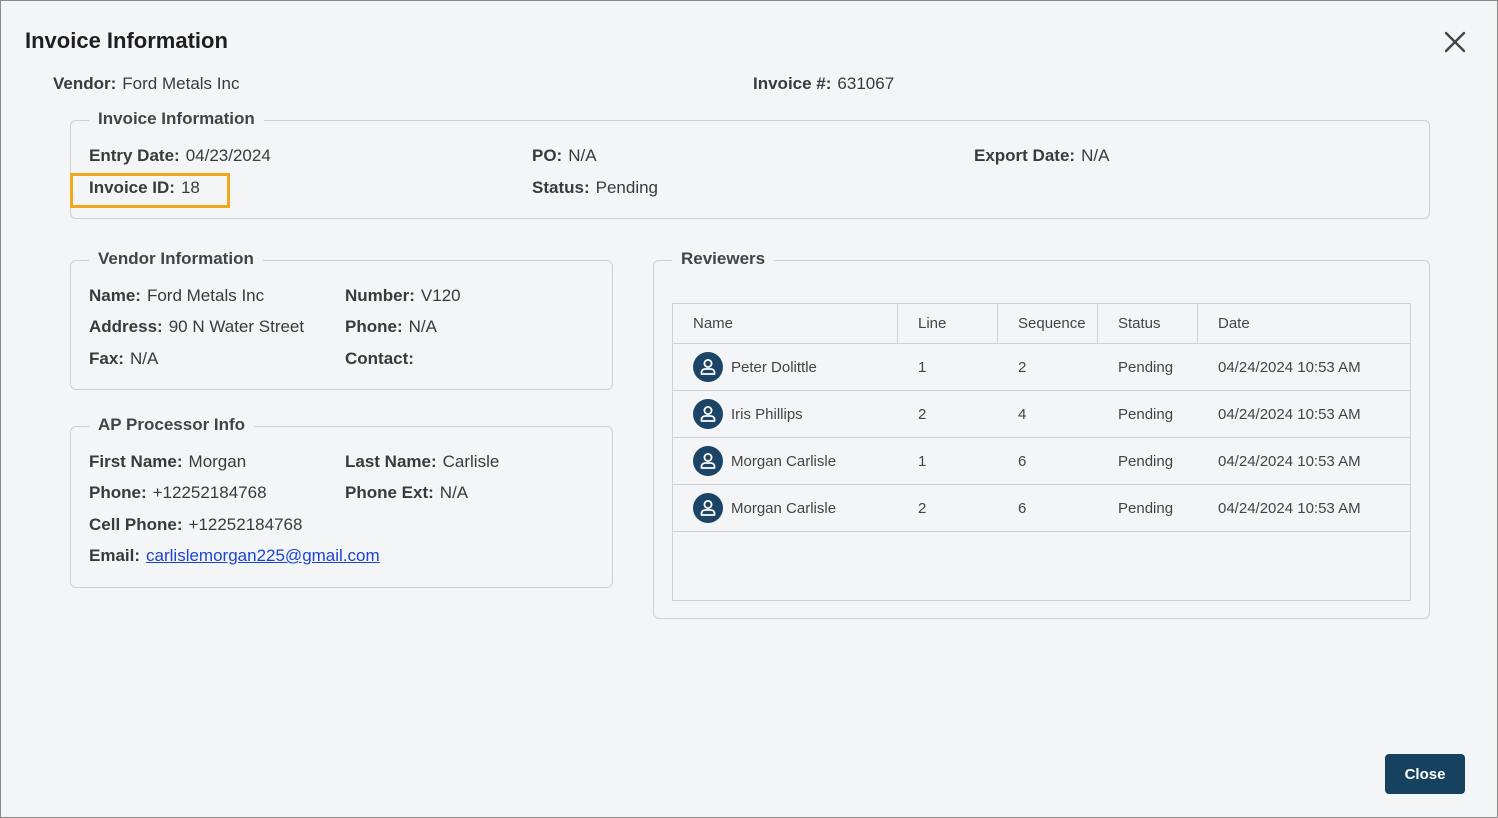 The height and width of the screenshot is (818, 1498). Describe the element at coordinates (172, 425) in the screenshot. I see `ap-processor-legend: AP Processor Info` at that location.